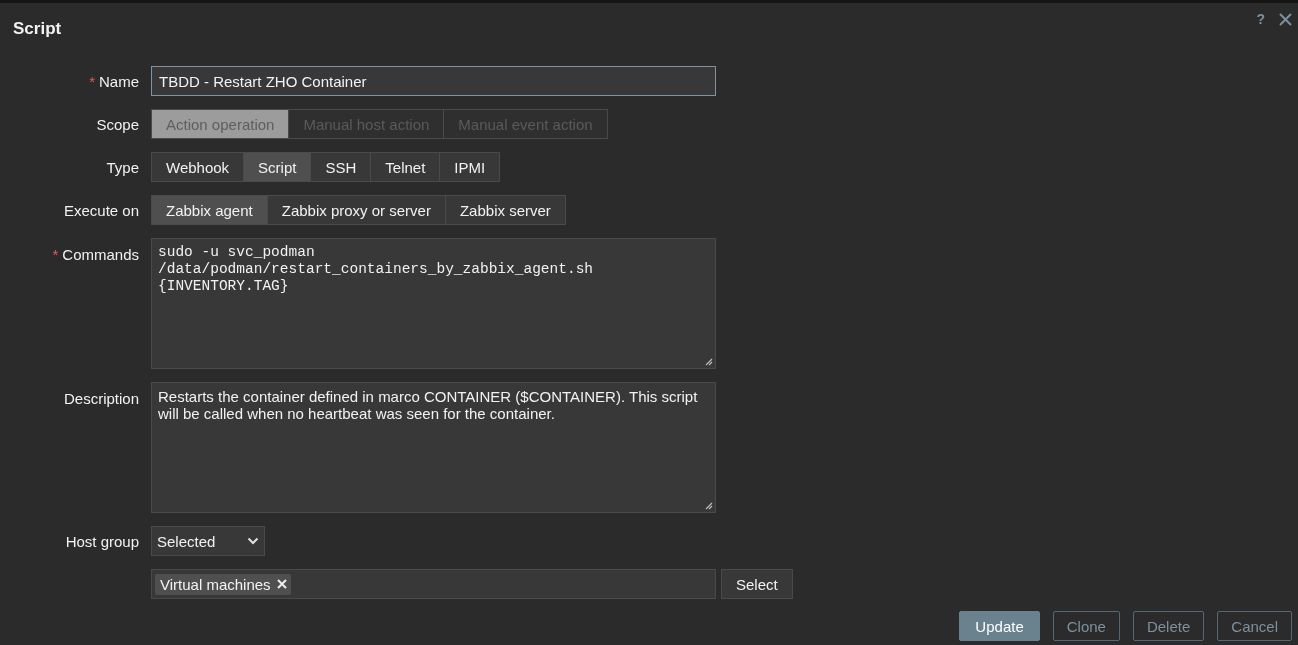  I want to click on close-icon, so click(1285, 19).